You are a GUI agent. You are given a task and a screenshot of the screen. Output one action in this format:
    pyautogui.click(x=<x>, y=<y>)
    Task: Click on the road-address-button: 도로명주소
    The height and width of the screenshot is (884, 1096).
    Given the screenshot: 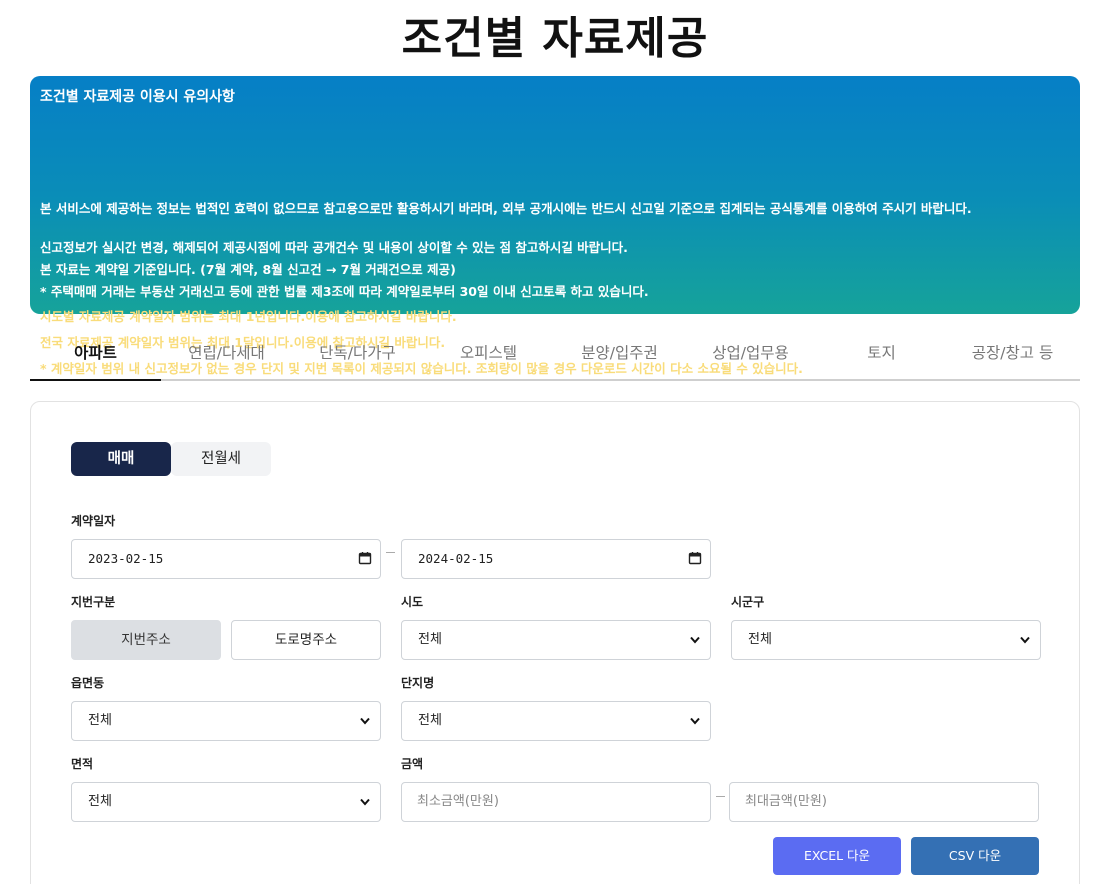 What is the action you would take?
    pyautogui.click(x=306, y=640)
    